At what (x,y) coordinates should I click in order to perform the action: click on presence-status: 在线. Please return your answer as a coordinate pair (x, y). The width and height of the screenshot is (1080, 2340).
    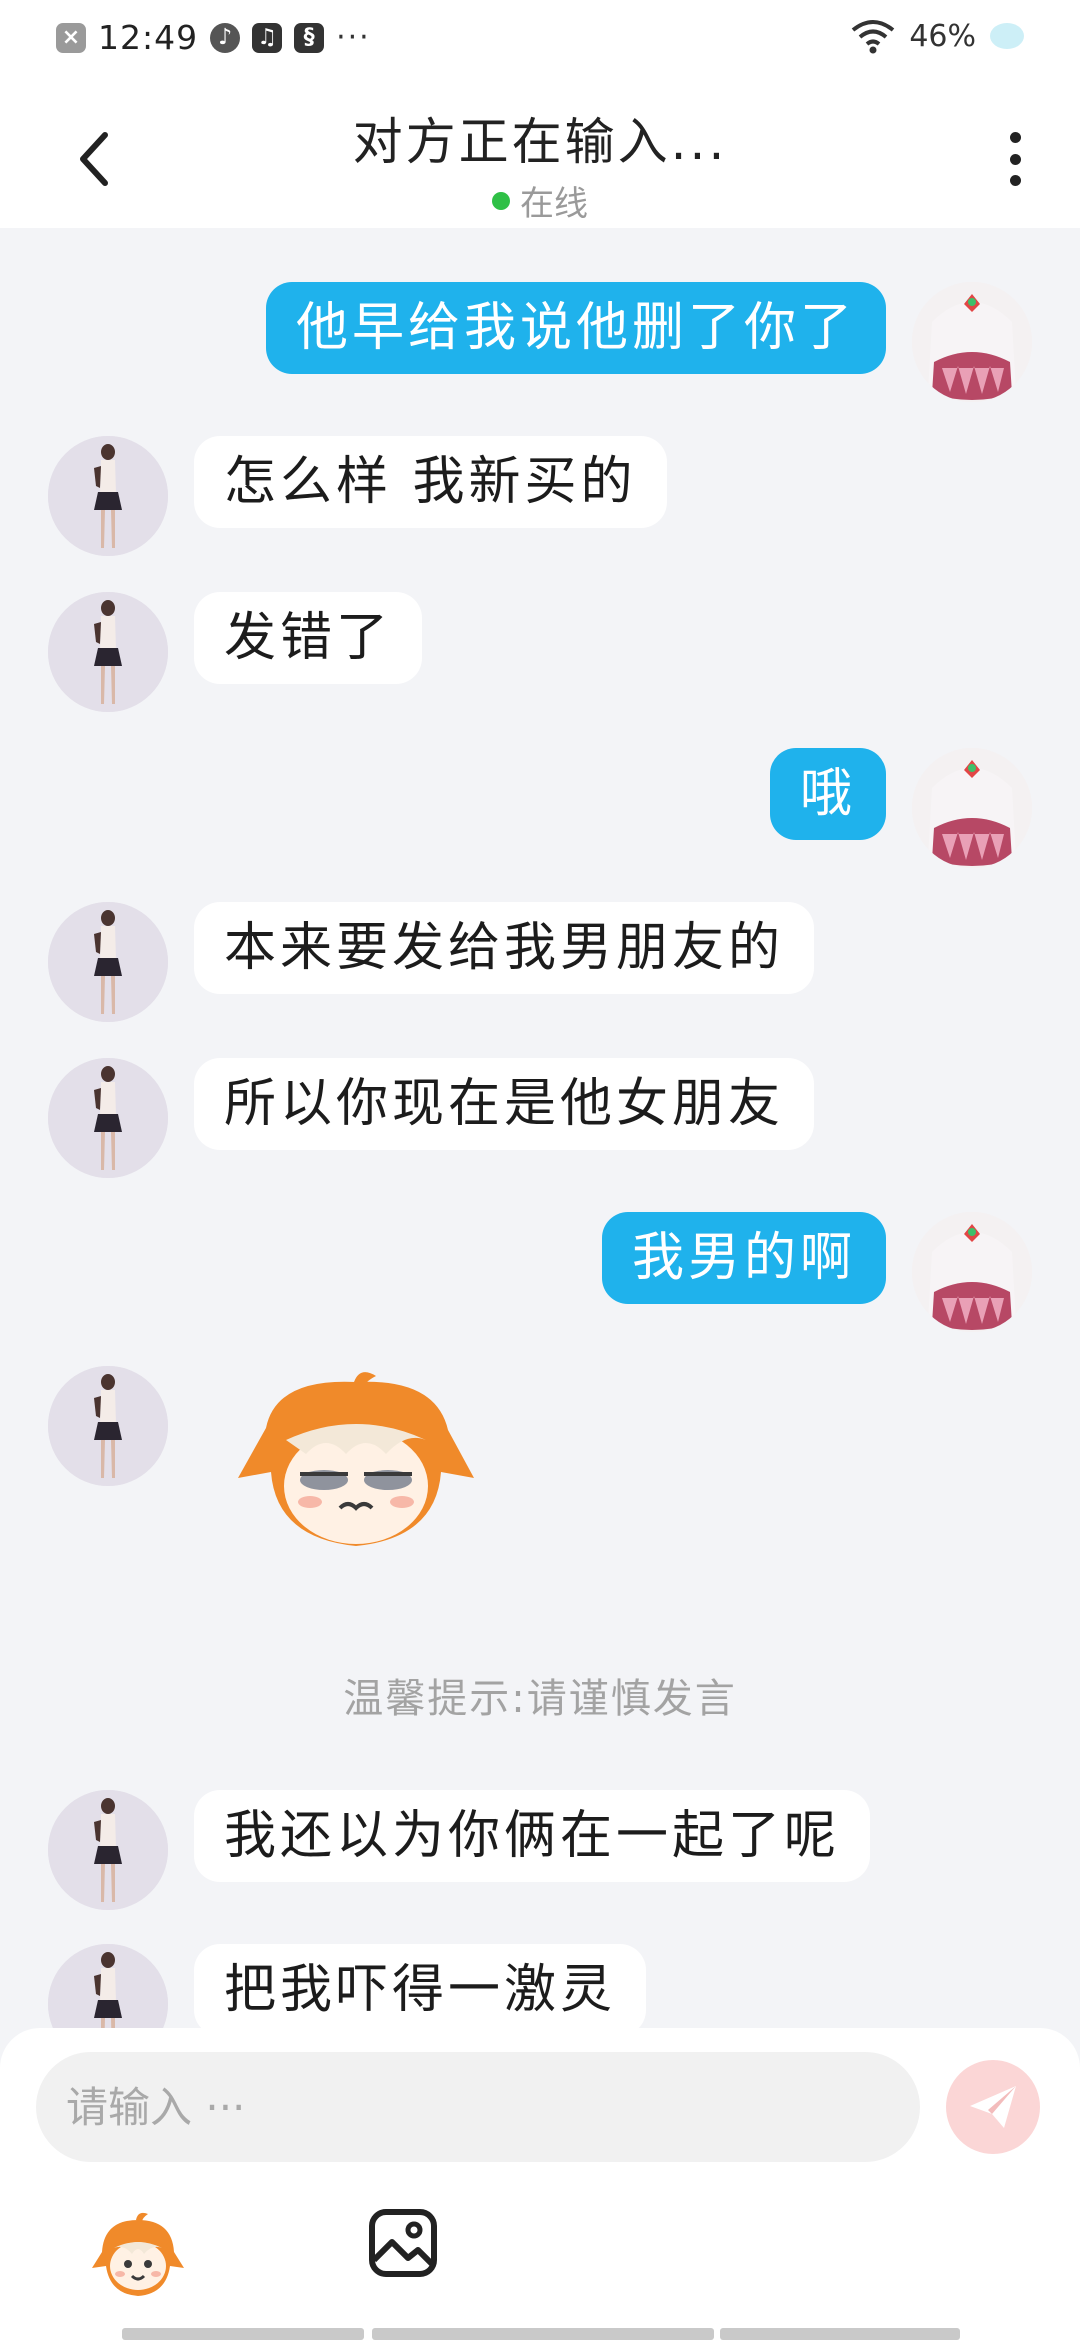
    Looking at the image, I should click on (554, 204).